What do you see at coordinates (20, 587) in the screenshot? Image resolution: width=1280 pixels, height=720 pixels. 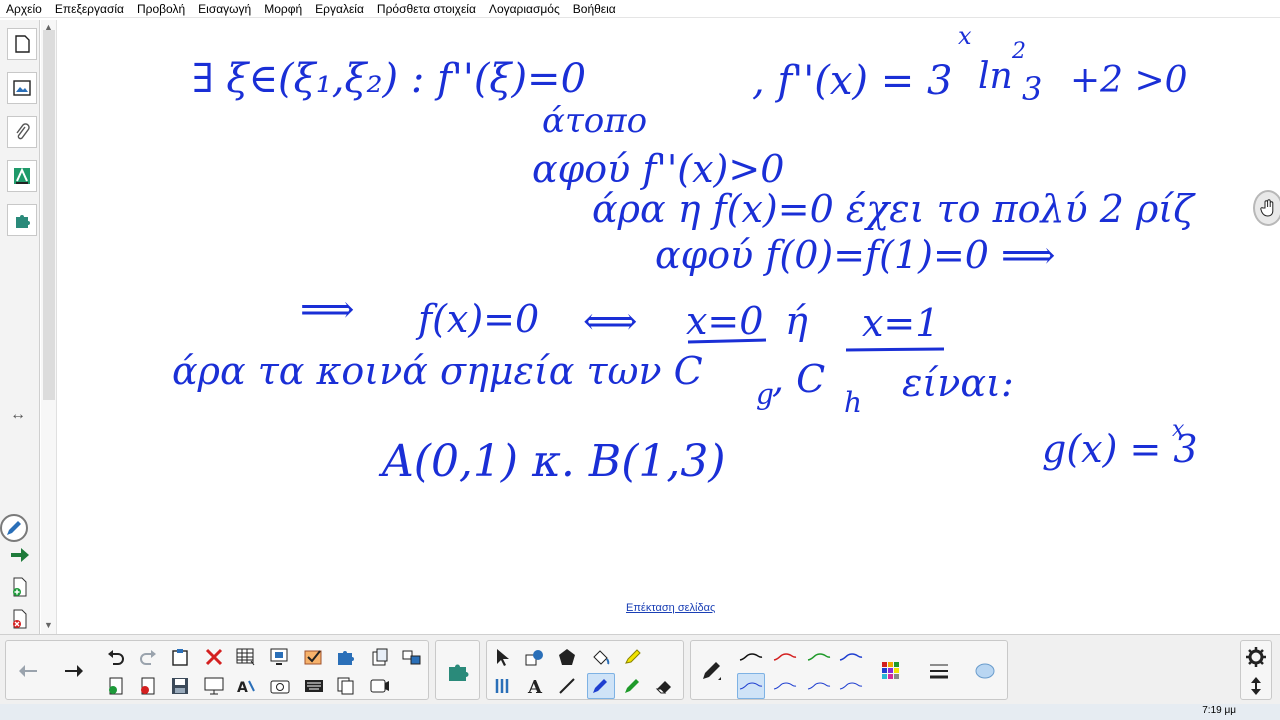 I see `add-page-shortcut` at bounding box center [20, 587].